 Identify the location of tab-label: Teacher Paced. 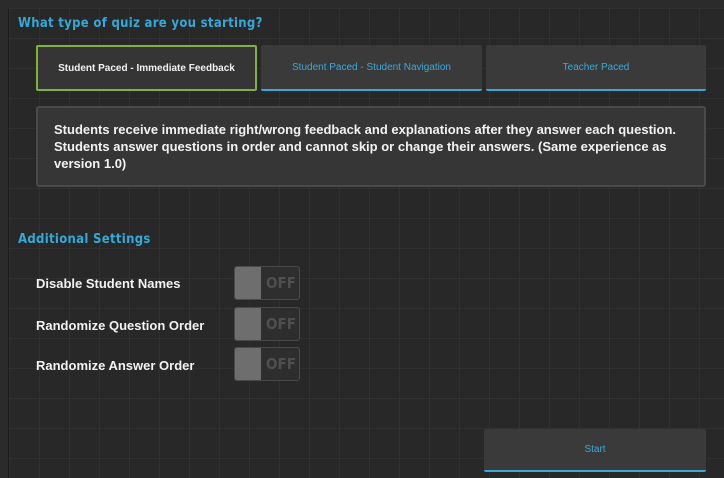
(596, 67).